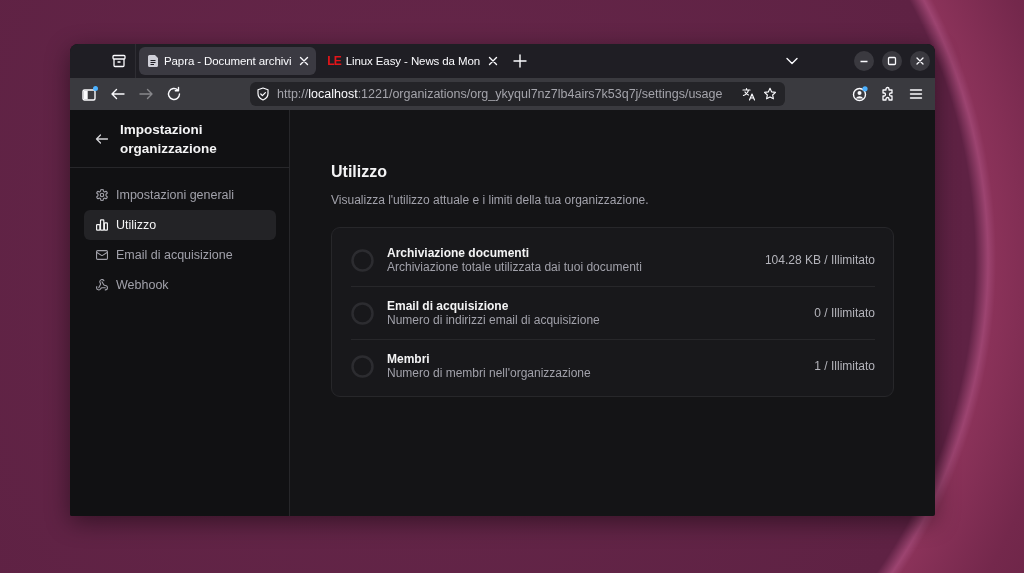 This screenshot has height=573, width=1024. Describe the element at coordinates (153, 61) in the screenshot. I see `document-icon` at that location.